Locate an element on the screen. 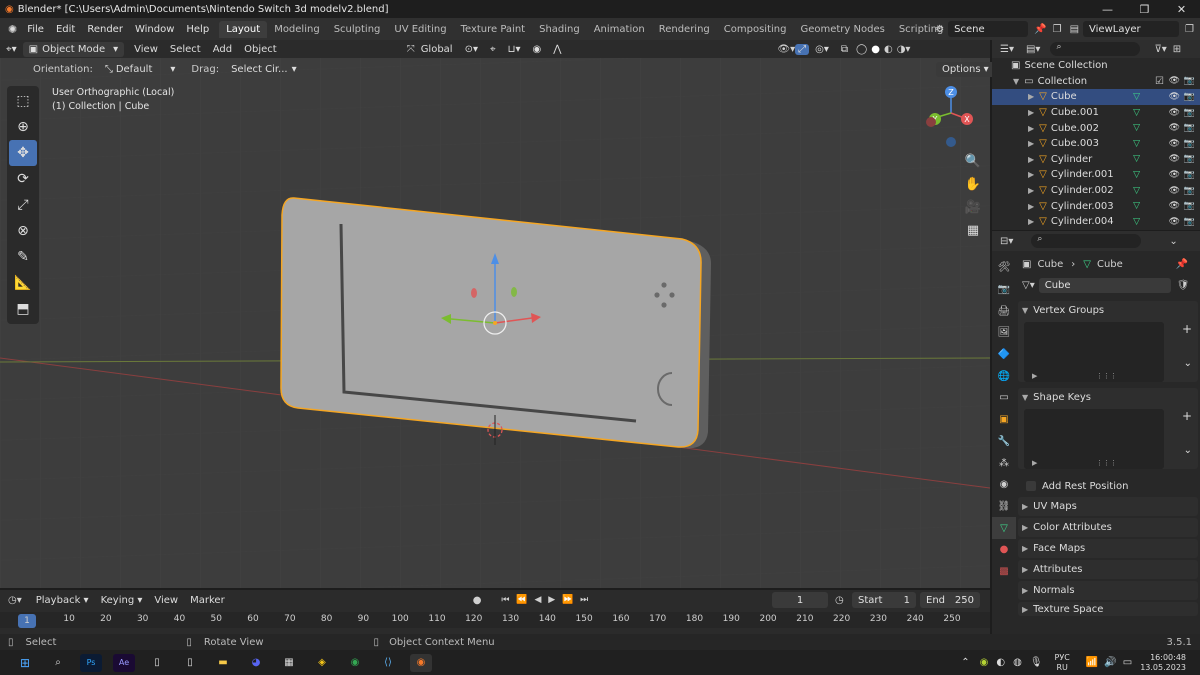  tab-shading: Shading is located at coordinates (559, 29).